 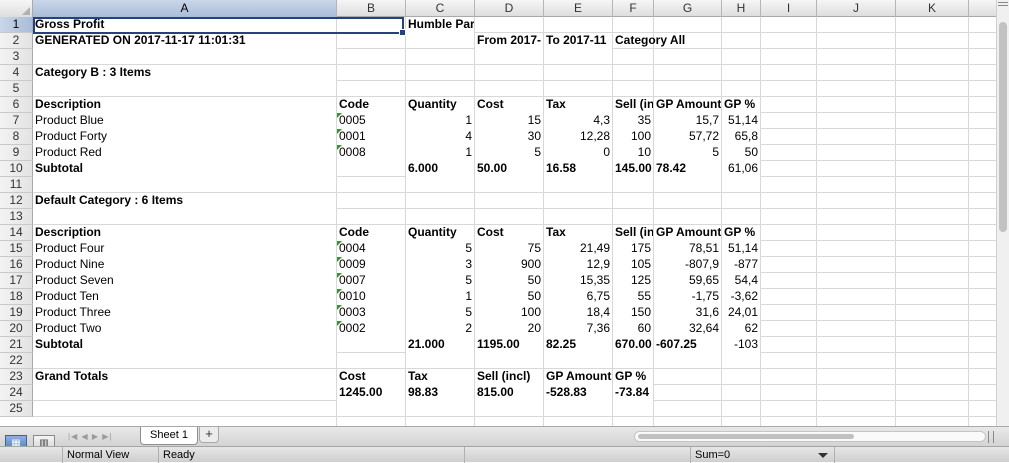 I want to click on cell-e21: 82.25, so click(x=578, y=345).